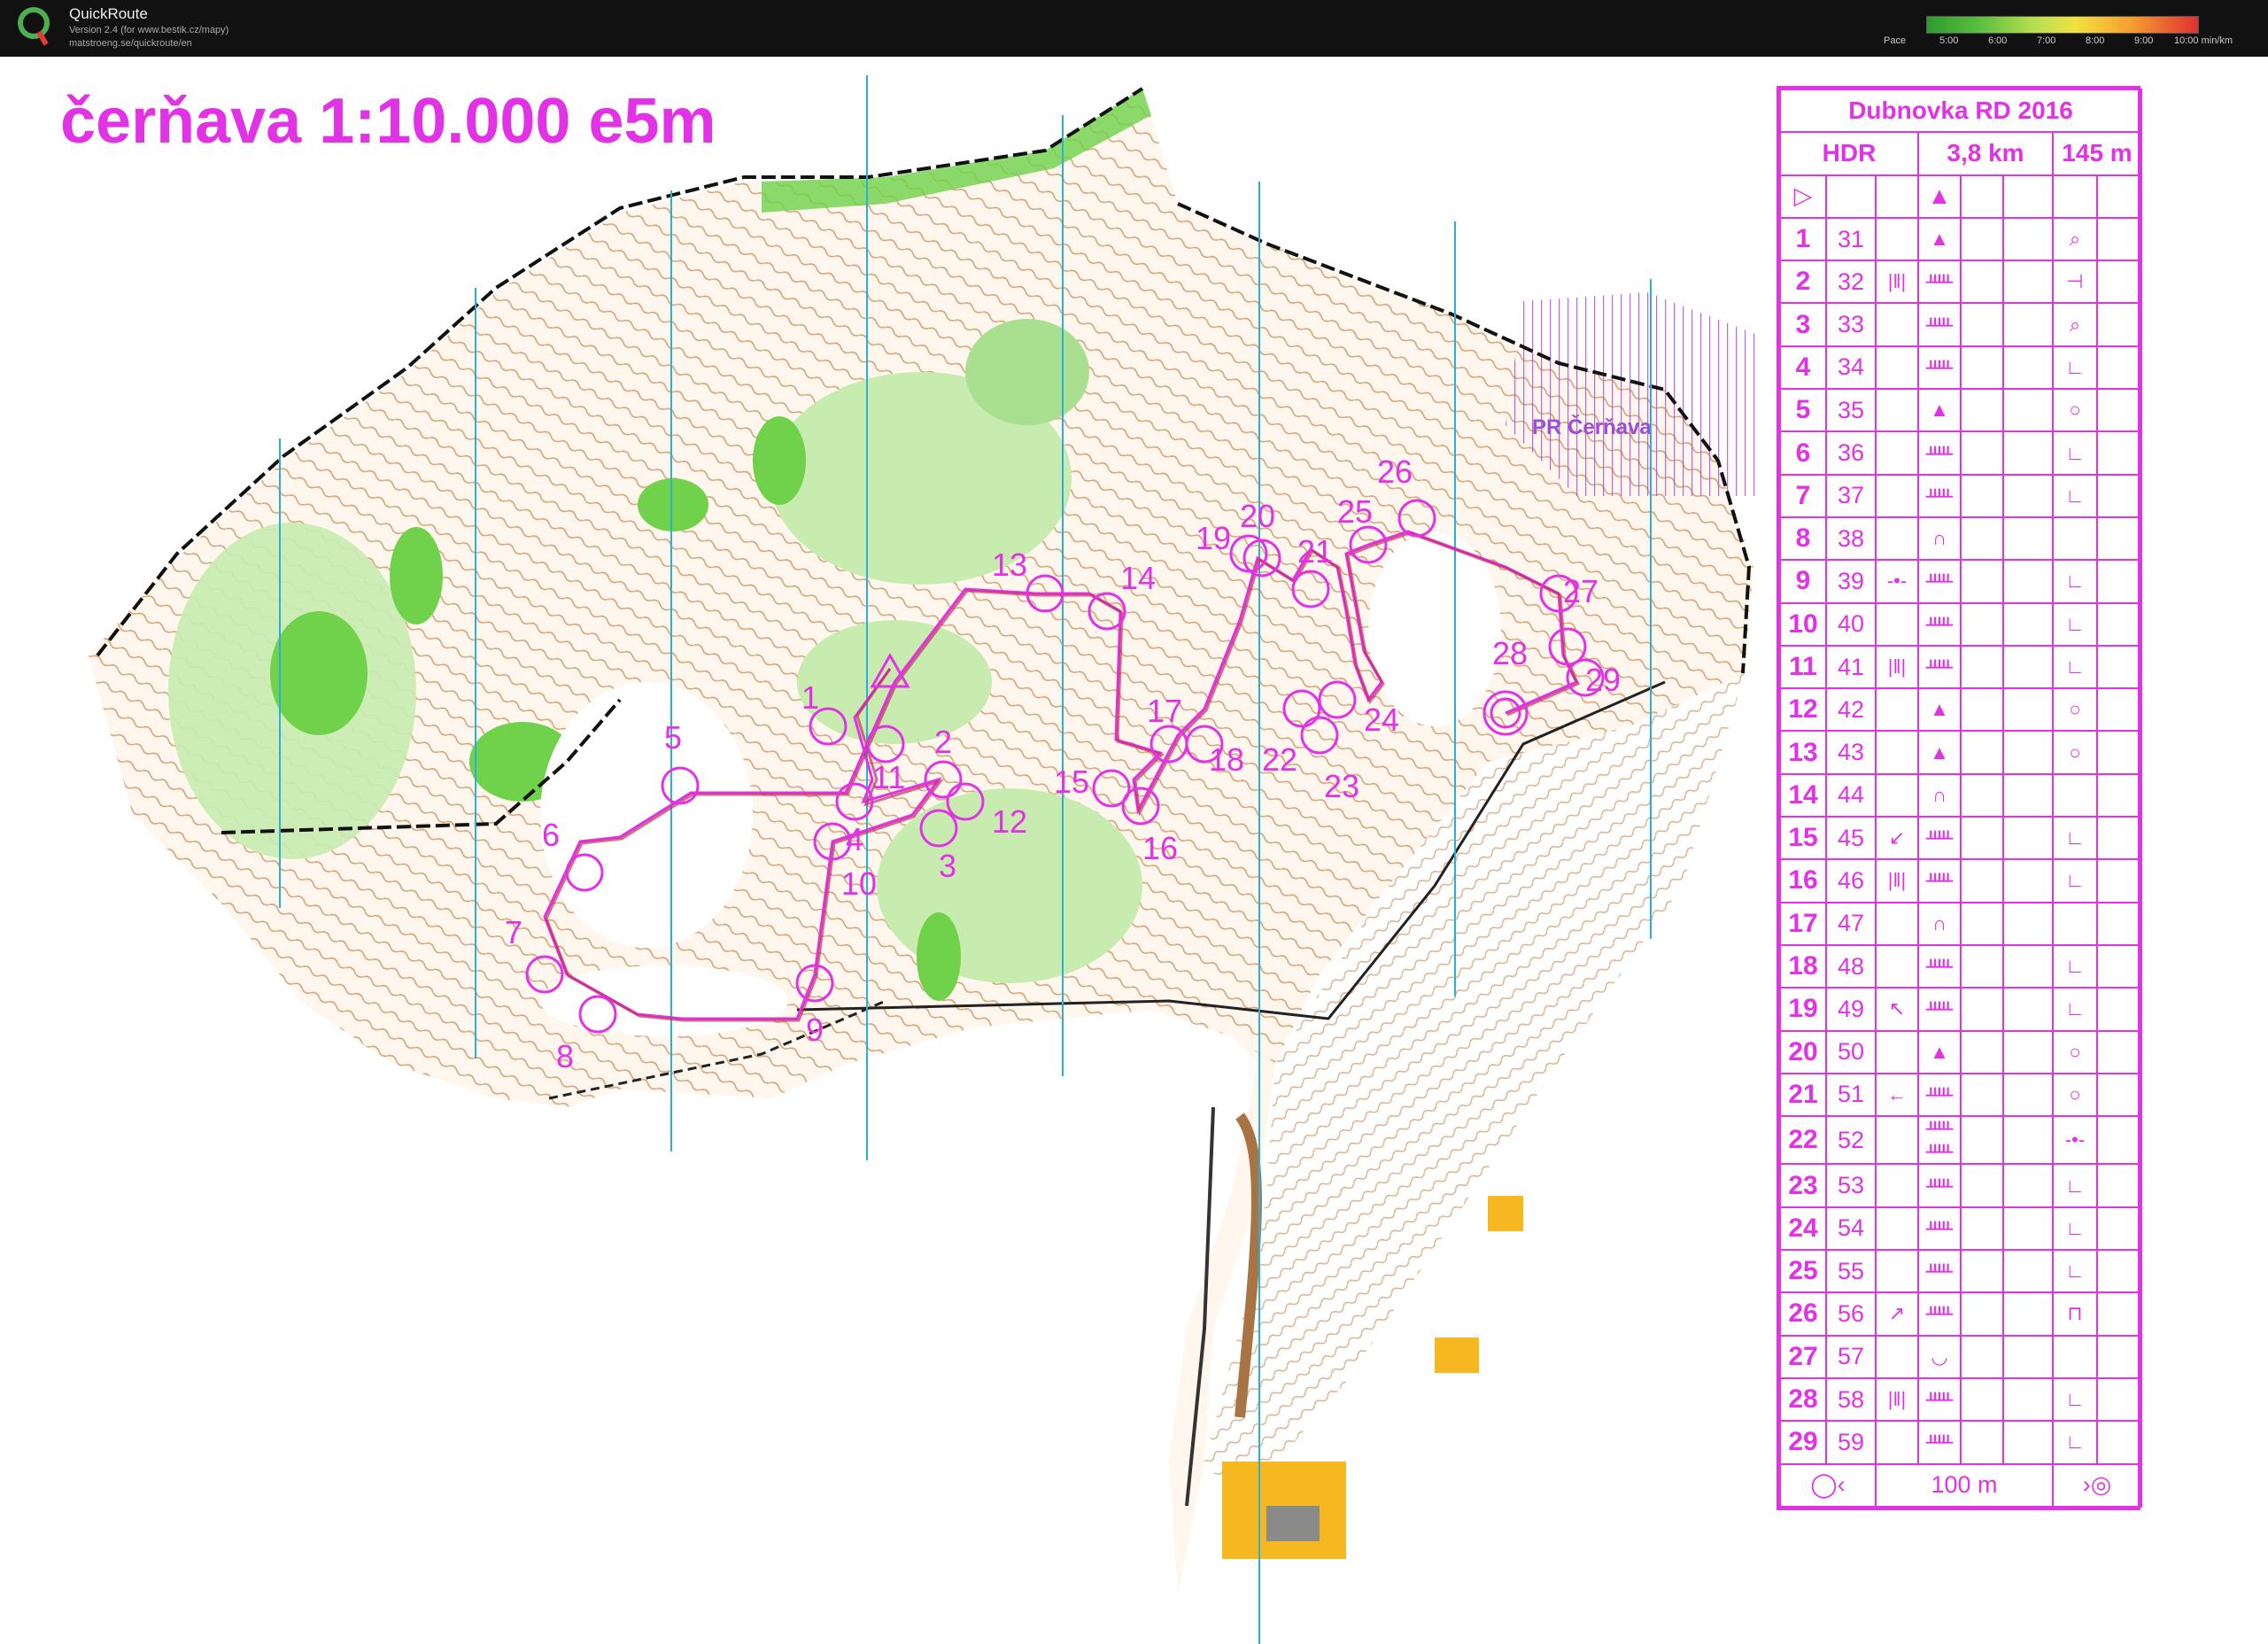  I want to click on area-label: PR Čerňava, so click(1592, 427).